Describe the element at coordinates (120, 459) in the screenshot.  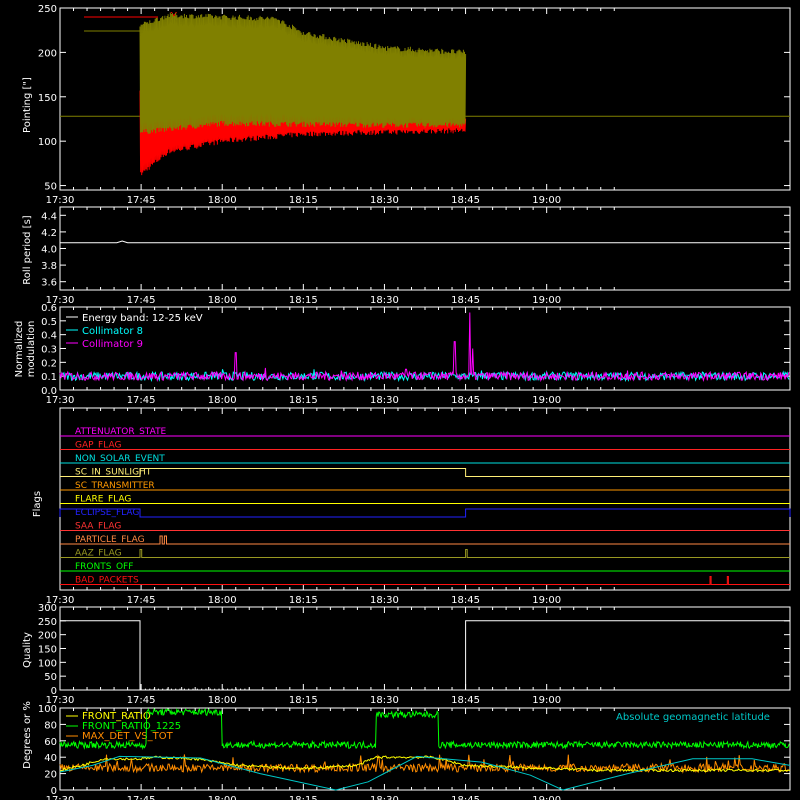
I see `flag-label: NON_SOLAR_EVENT` at that location.